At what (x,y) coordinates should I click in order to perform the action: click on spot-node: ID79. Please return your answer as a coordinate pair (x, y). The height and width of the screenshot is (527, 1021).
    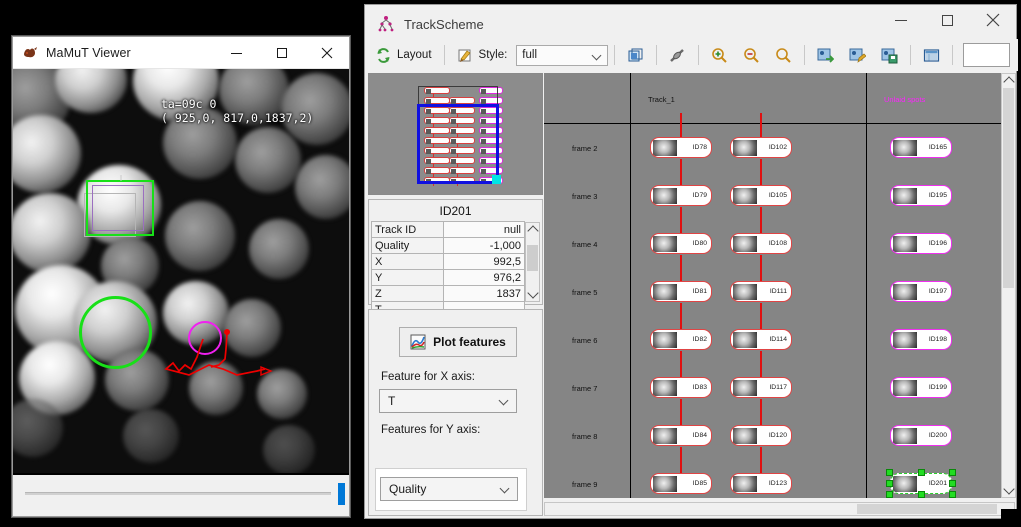
    Looking at the image, I should click on (681, 195).